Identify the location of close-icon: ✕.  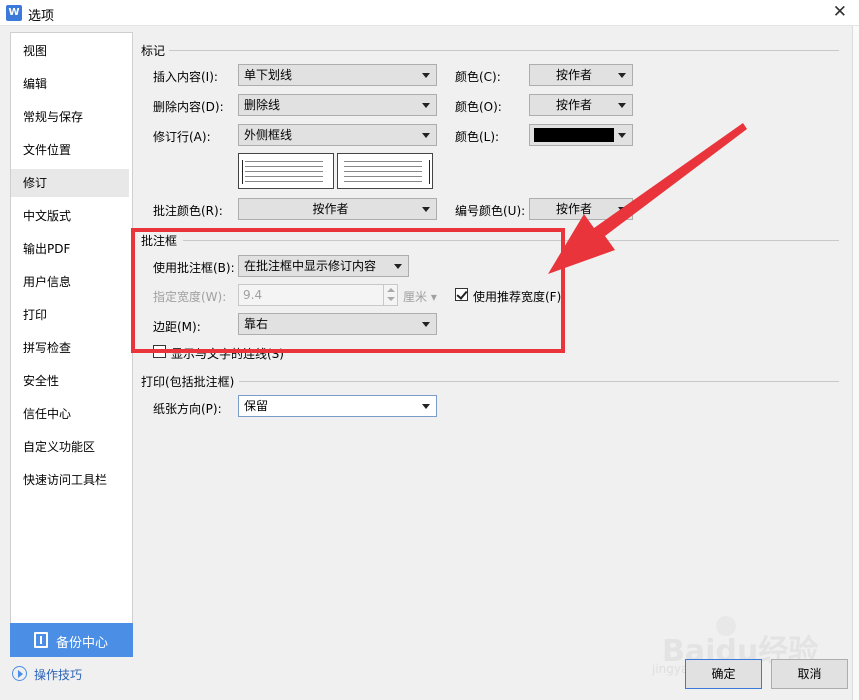
(840, 12).